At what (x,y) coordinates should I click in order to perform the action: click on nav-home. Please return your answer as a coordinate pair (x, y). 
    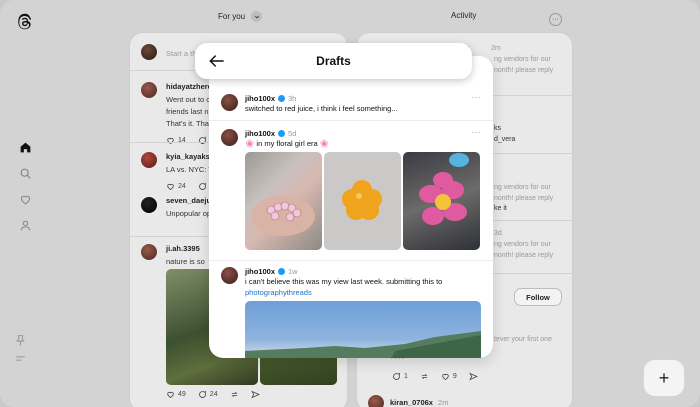
    Looking at the image, I should click on (25, 147).